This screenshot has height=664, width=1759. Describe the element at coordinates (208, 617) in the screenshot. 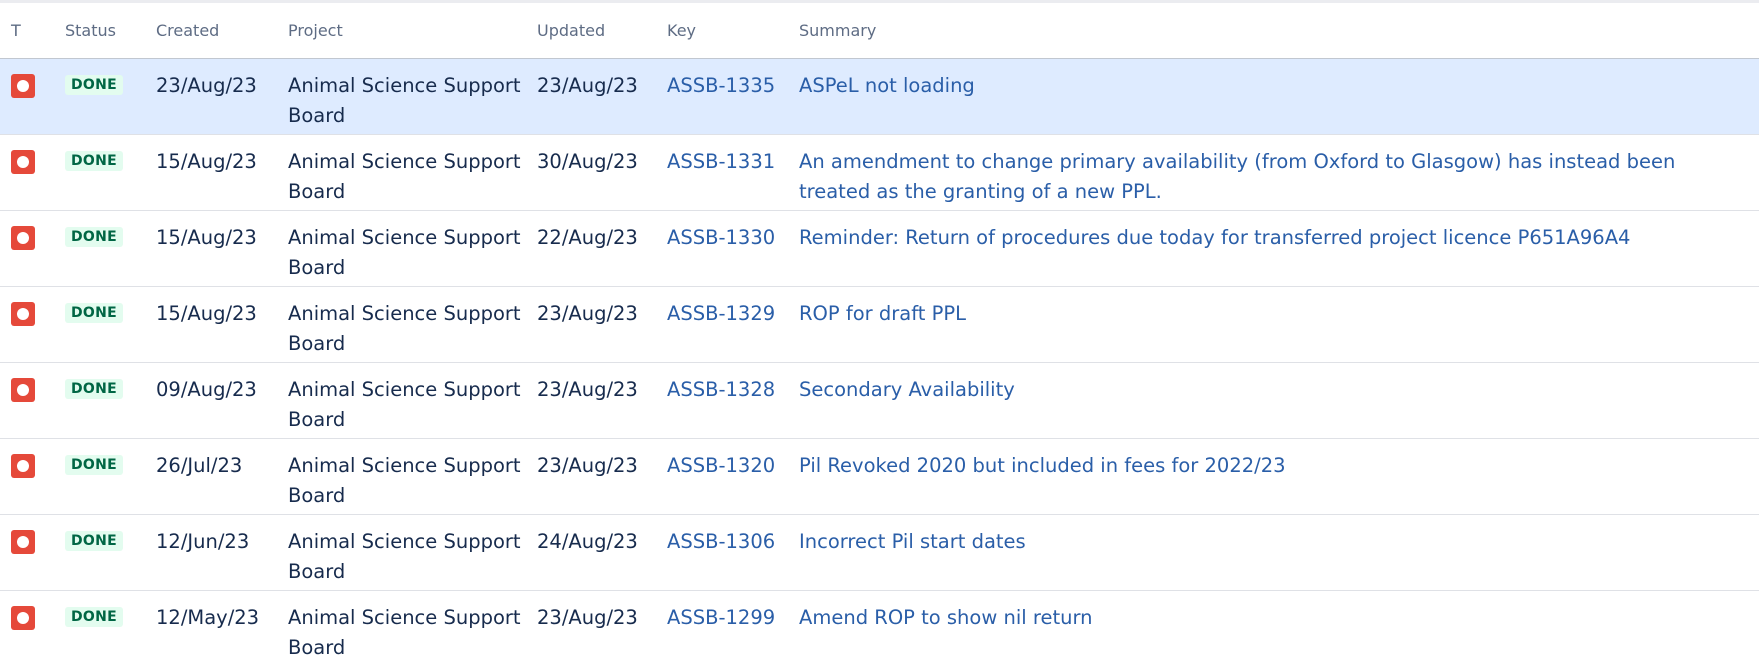

I see `created-cell: 12/May/23` at that location.